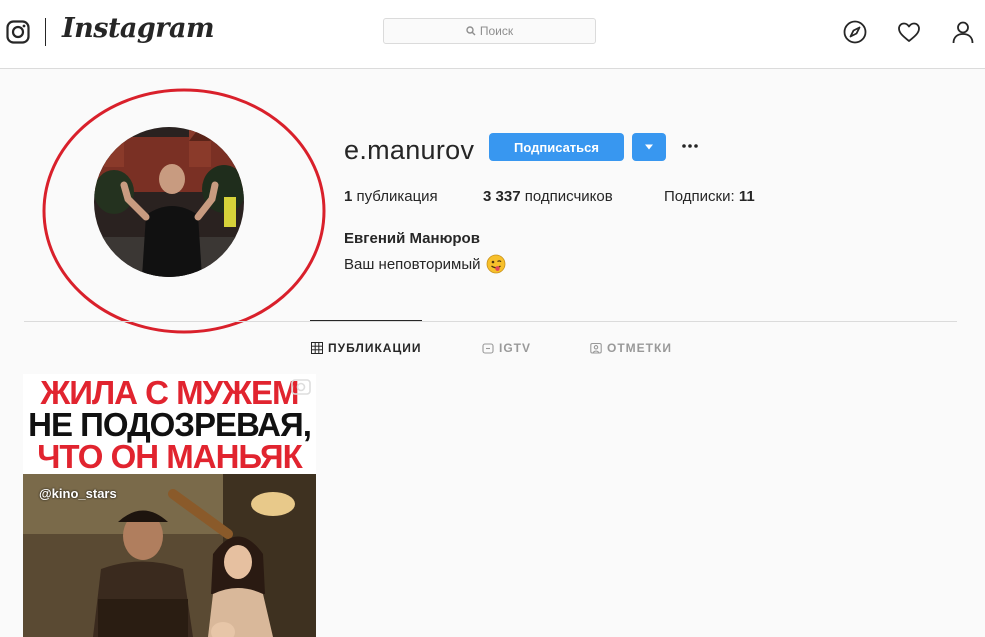  What do you see at coordinates (409, 150) in the screenshot?
I see `profile-username: e.manurov` at bounding box center [409, 150].